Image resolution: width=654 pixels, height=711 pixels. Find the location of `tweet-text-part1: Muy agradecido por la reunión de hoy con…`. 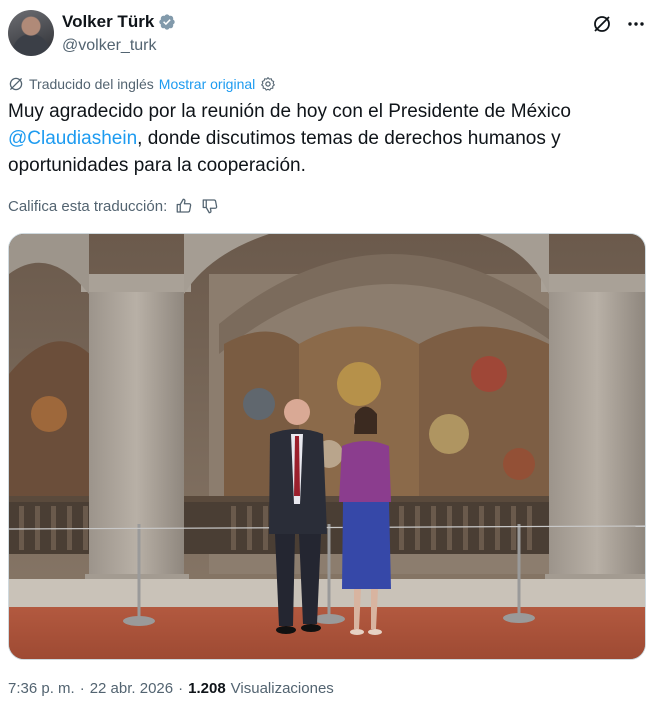

tweet-text-part1: Muy agradecido por la reunión de hoy con… is located at coordinates (289, 111).